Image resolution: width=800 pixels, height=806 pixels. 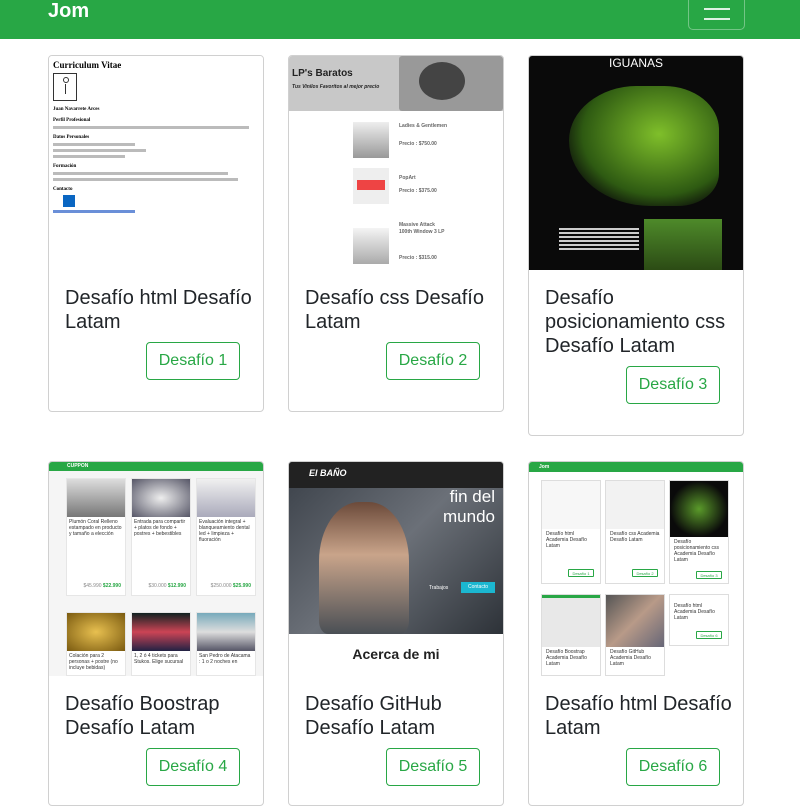 I want to click on mini-card-button: Desafío 3, so click(x=709, y=575).